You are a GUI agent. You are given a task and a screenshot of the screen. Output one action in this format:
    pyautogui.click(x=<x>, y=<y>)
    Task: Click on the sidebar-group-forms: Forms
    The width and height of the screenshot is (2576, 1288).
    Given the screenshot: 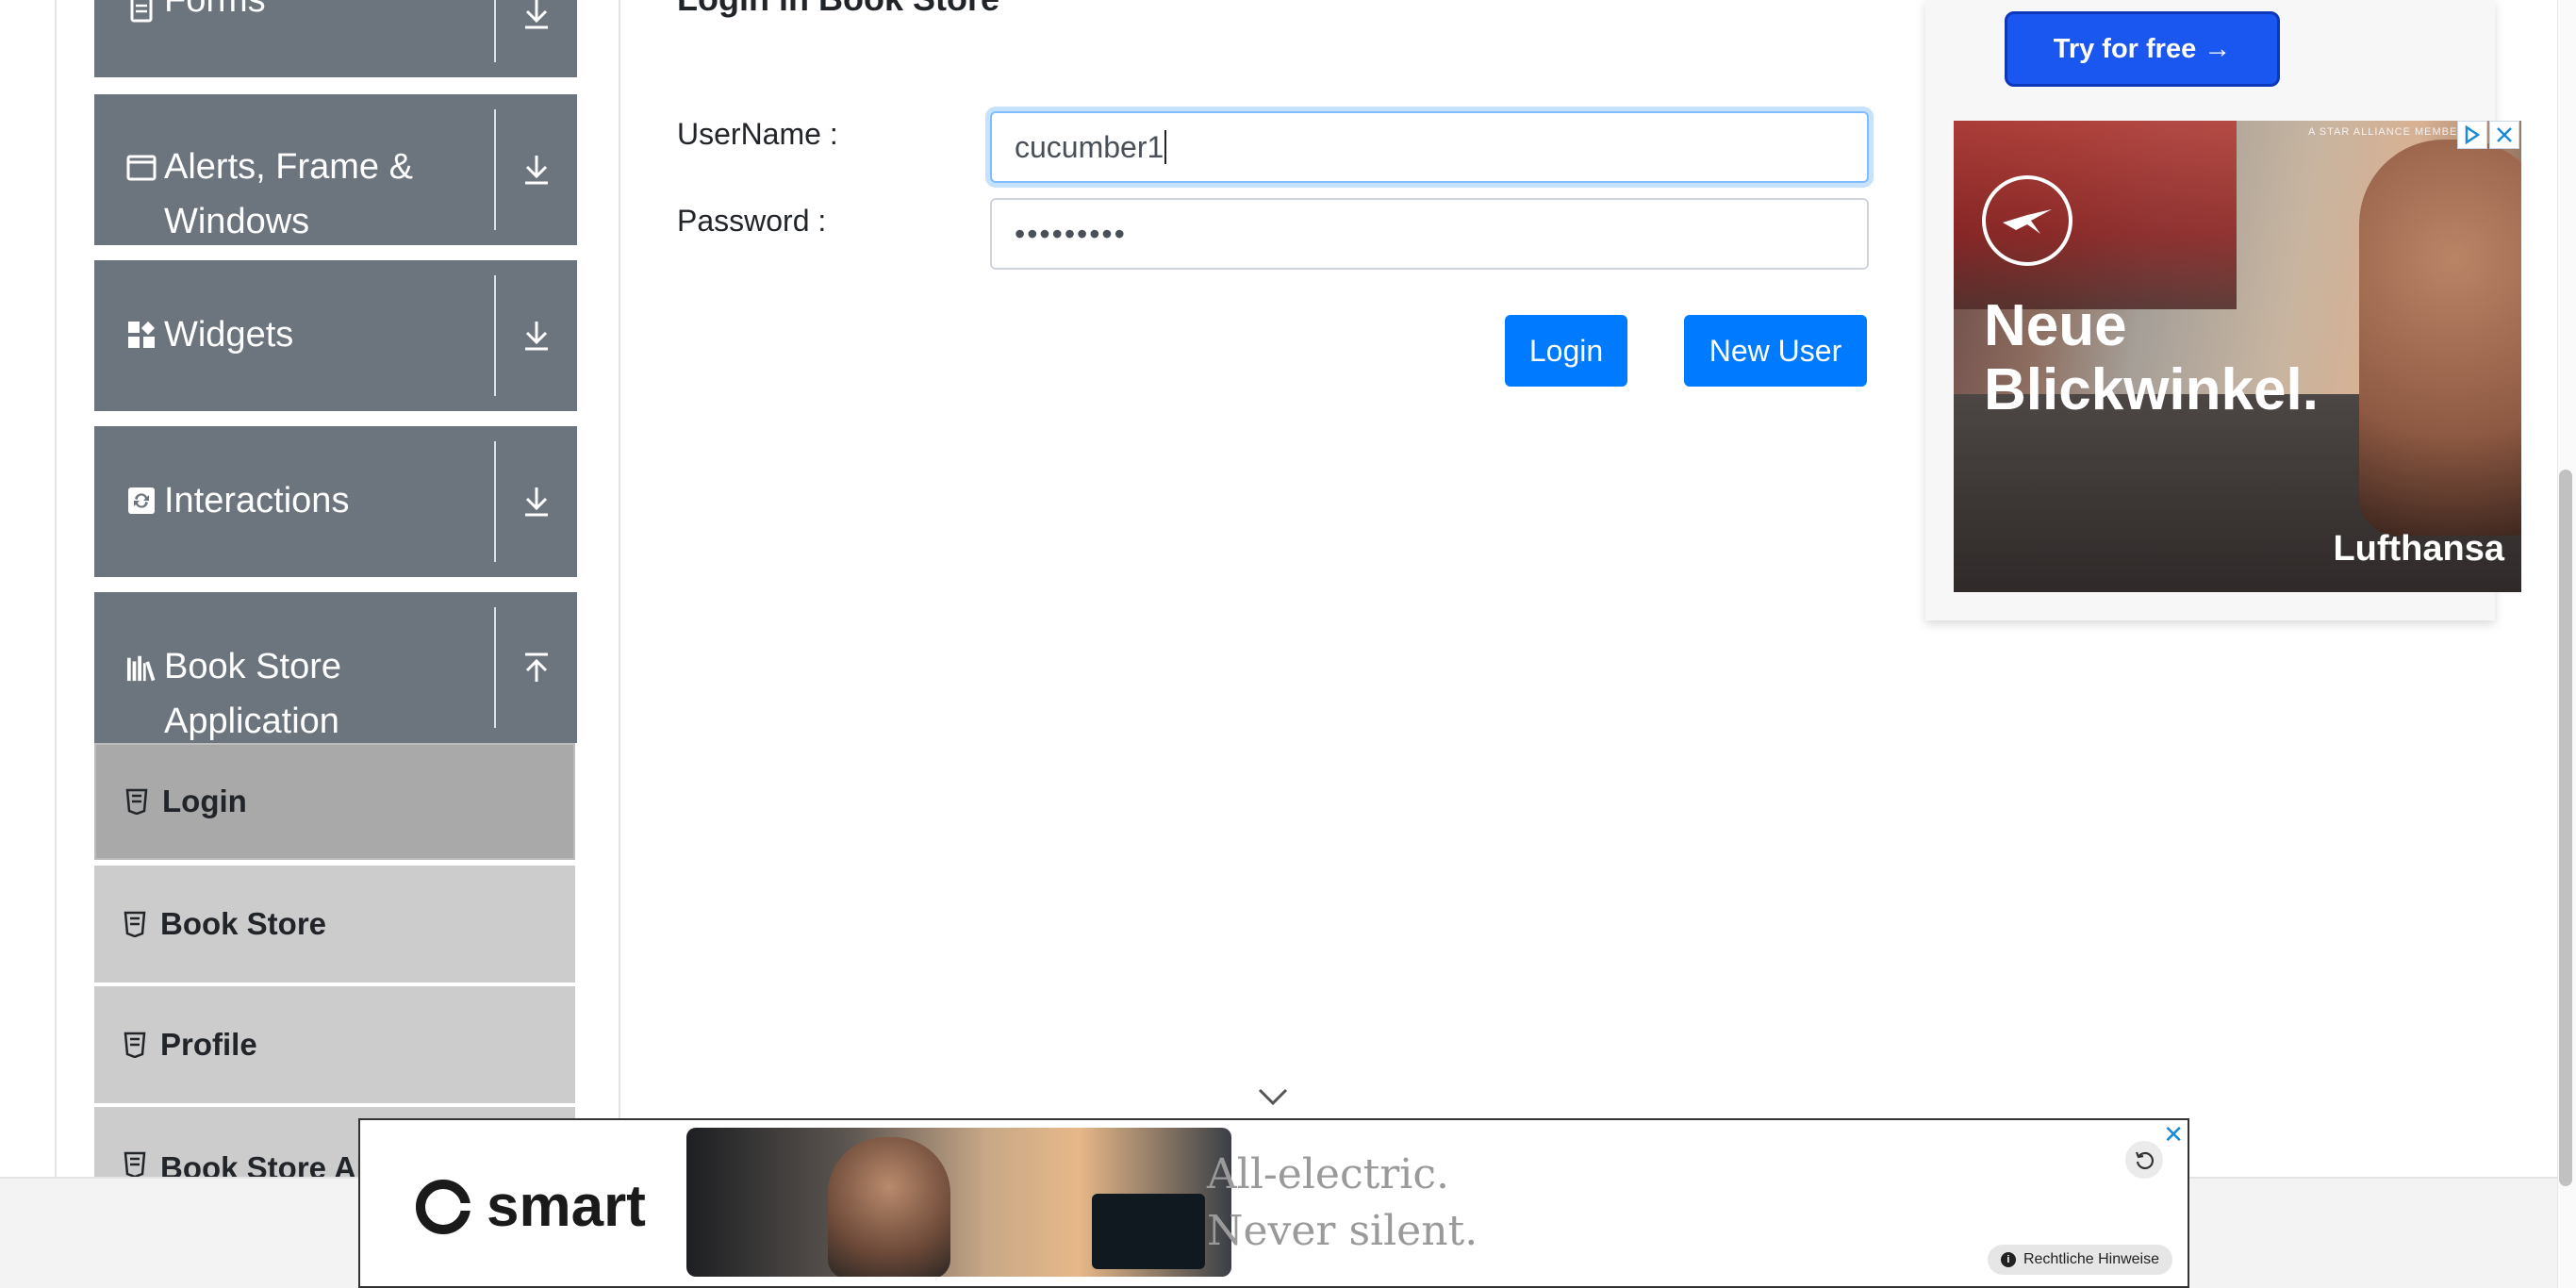 What is the action you would take?
    pyautogui.click(x=335, y=38)
    